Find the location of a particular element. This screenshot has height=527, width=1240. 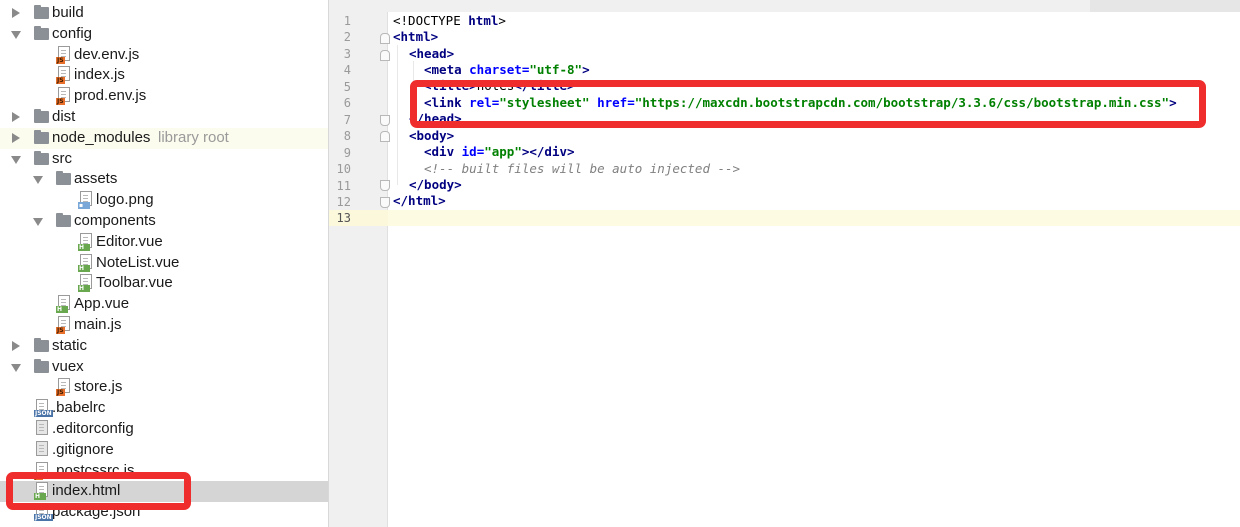

code-line-9: <div id="app"></div> is located at coordinates (499, 152).